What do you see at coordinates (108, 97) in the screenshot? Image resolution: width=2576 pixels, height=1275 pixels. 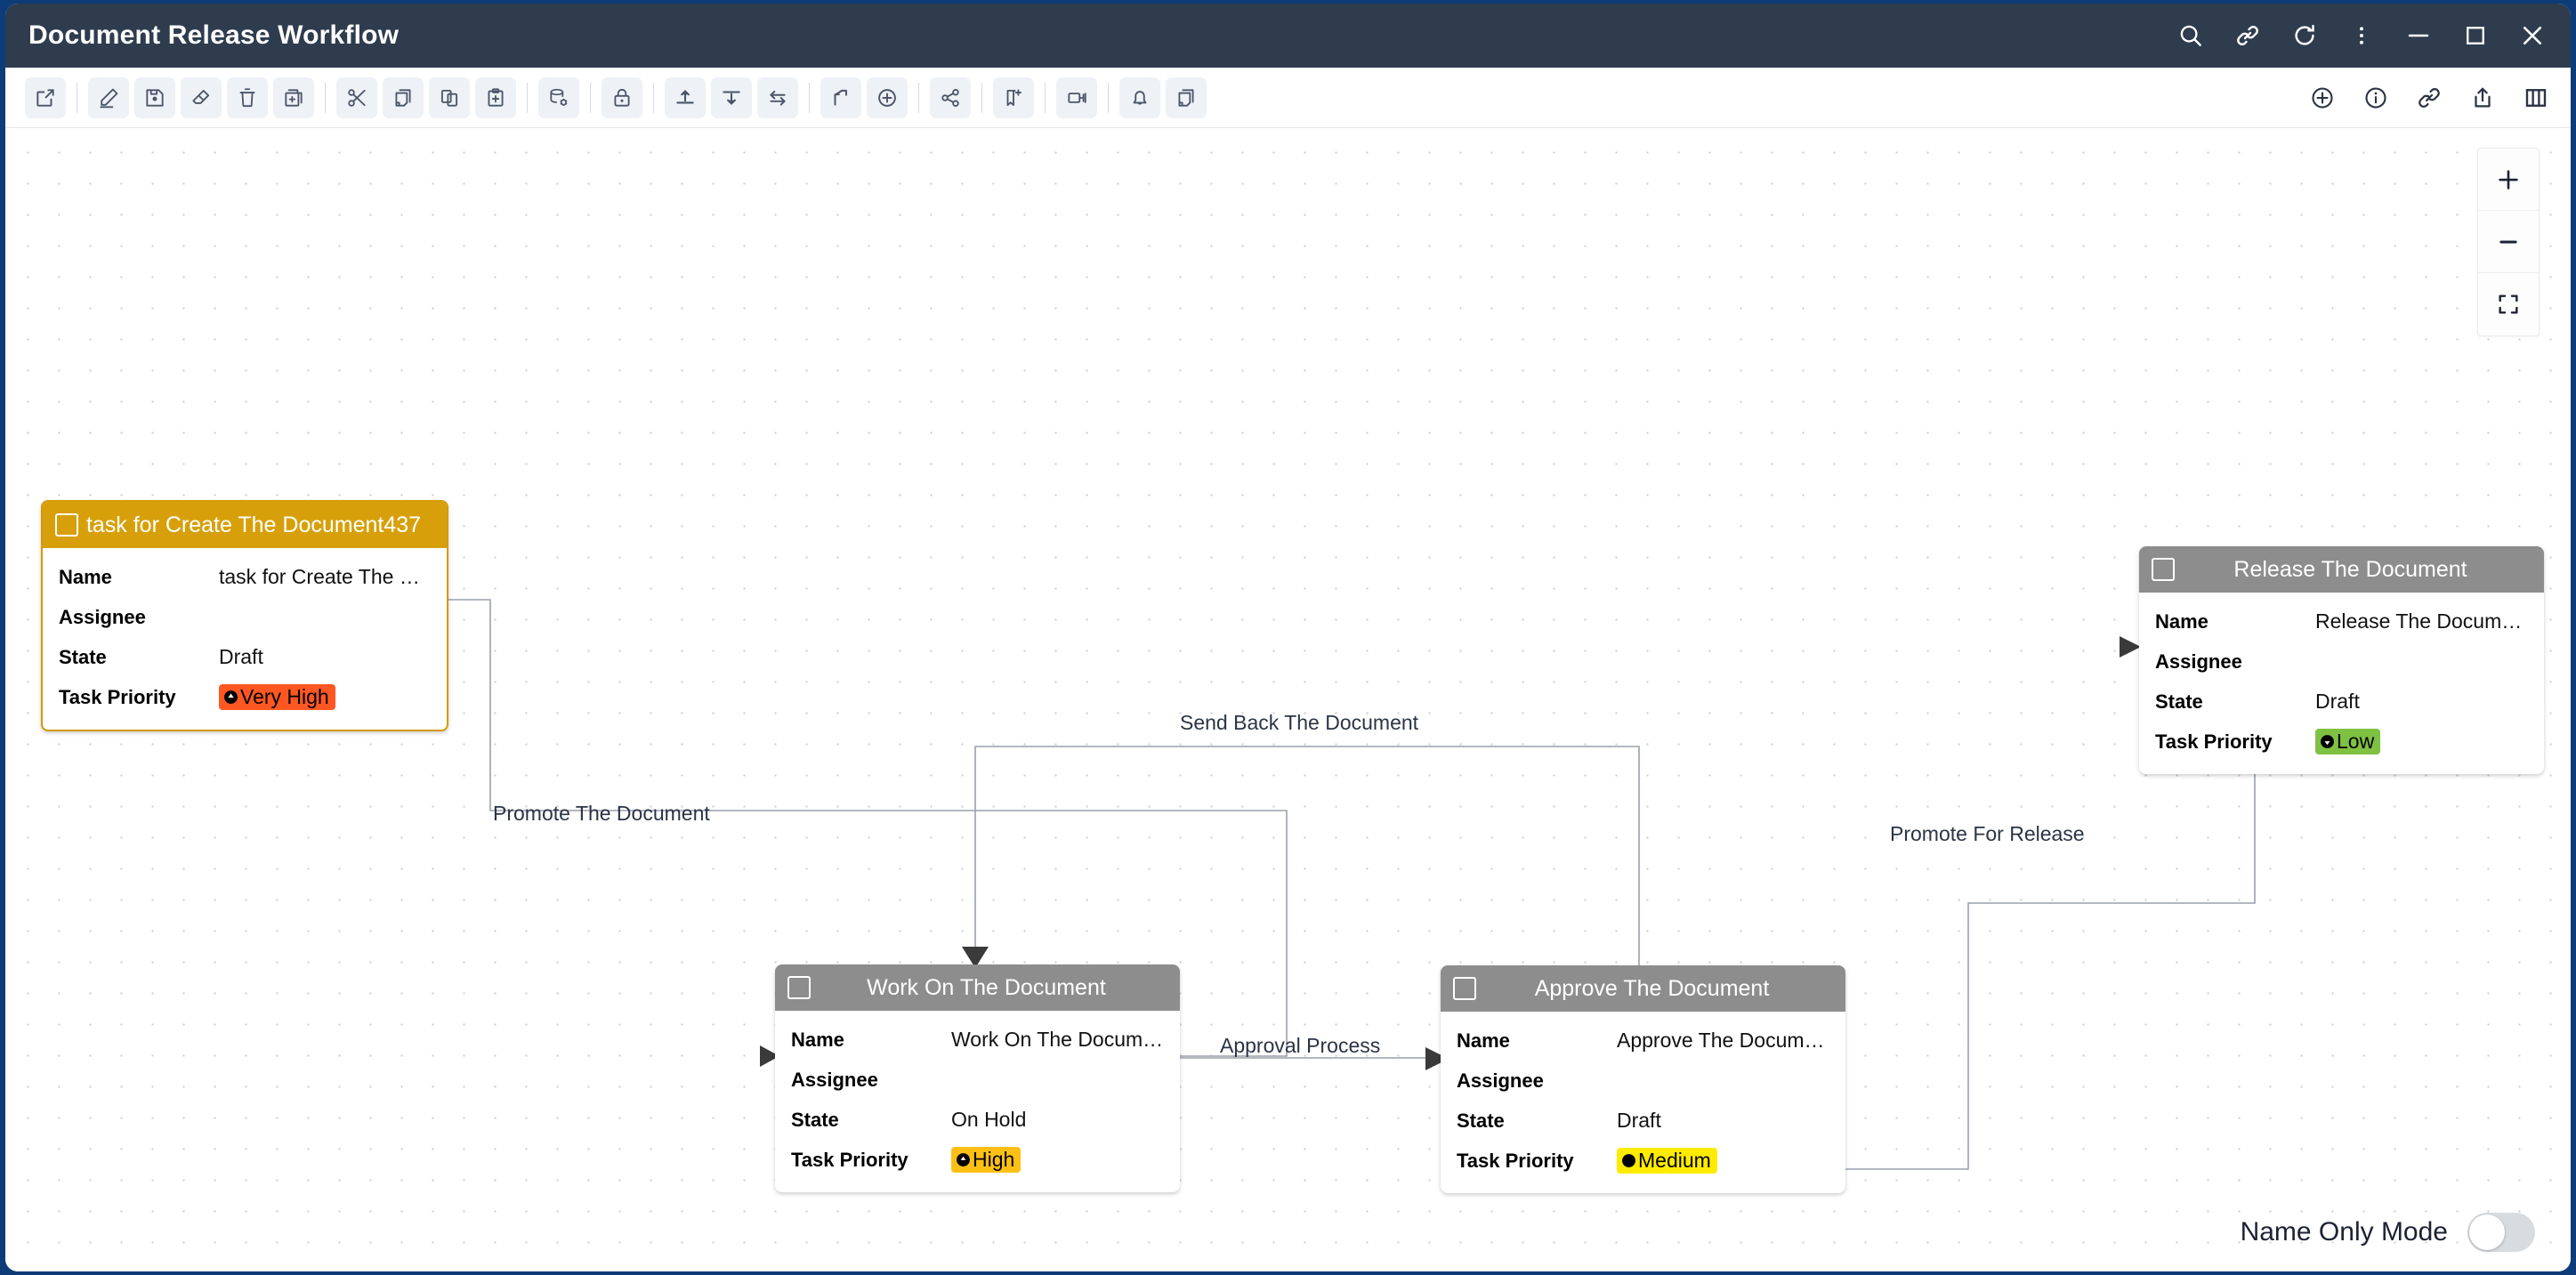 I see `edit-pencil-icon` at bounding box center [108, 97].